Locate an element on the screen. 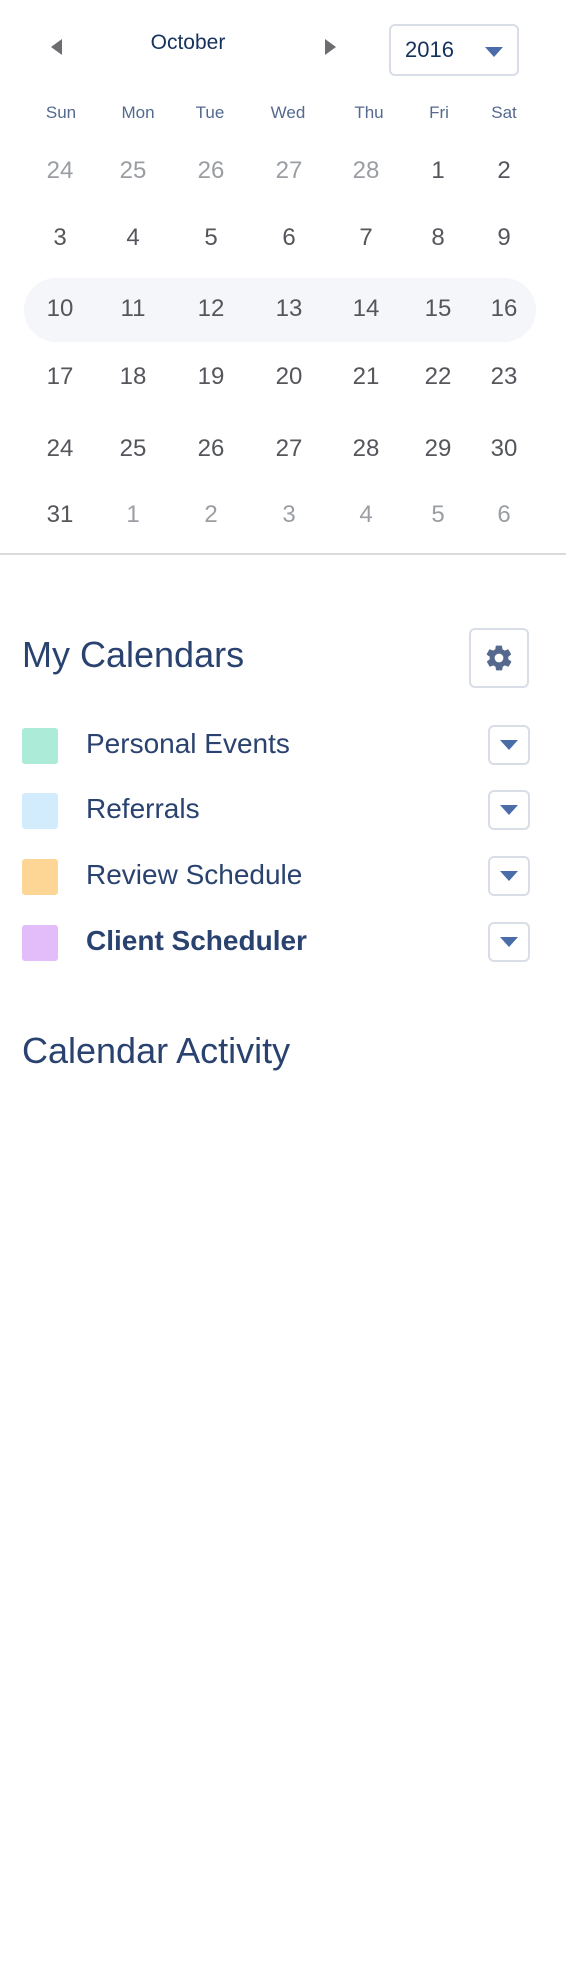  day-cell: 18 is located at coordinates (133, 377).